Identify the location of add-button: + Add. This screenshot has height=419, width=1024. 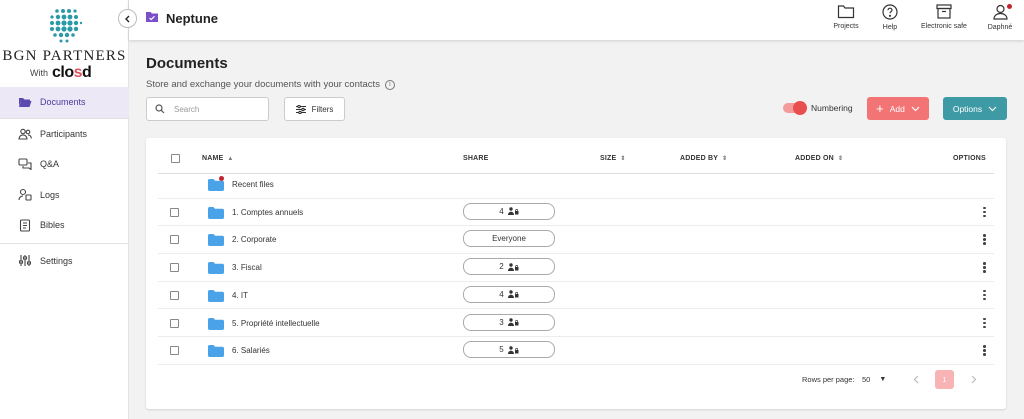
(898, 108).